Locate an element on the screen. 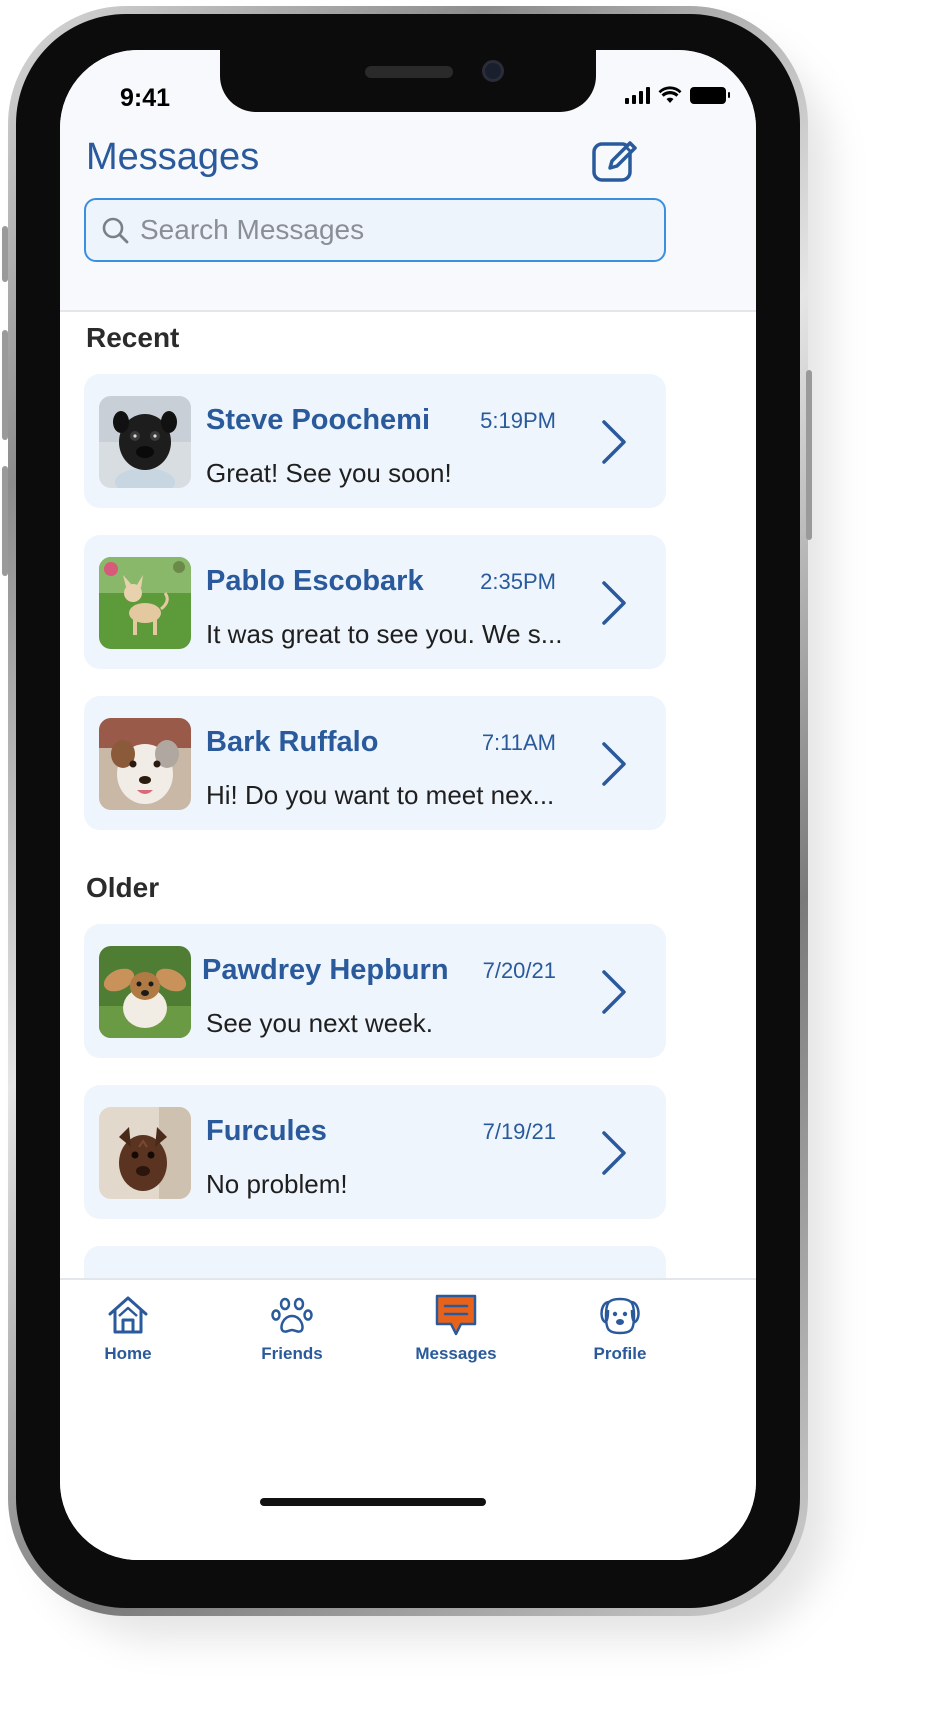 The image size is (928, 1732). speaker-grille is located at coordinates (409, 72).